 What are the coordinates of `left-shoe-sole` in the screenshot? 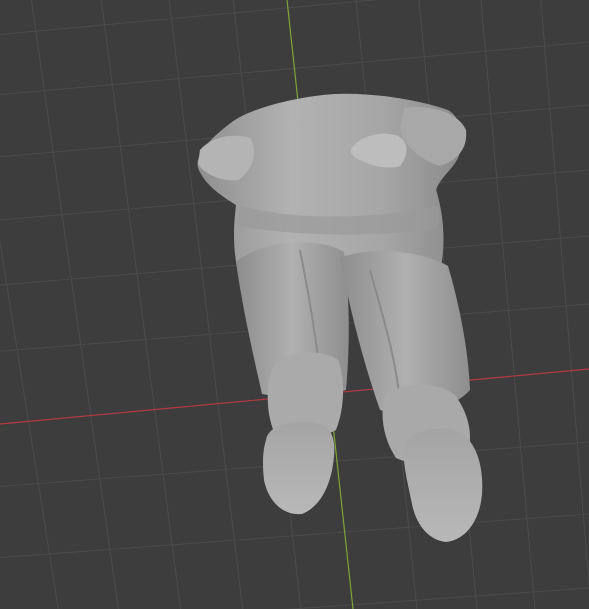 It's located at (298, 468).